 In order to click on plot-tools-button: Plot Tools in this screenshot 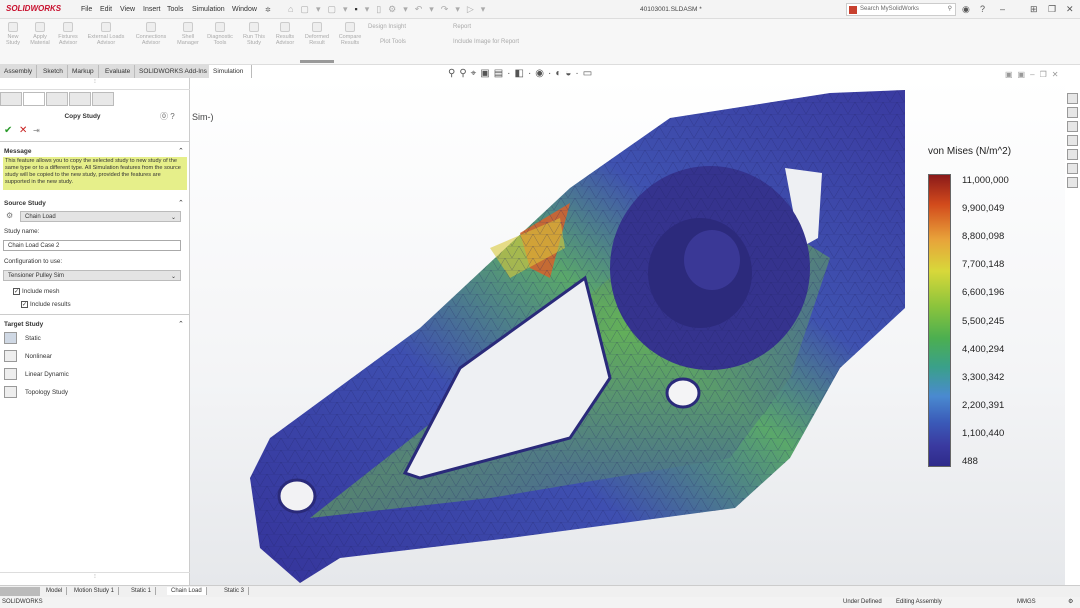, I will do `click(393, 42)`.